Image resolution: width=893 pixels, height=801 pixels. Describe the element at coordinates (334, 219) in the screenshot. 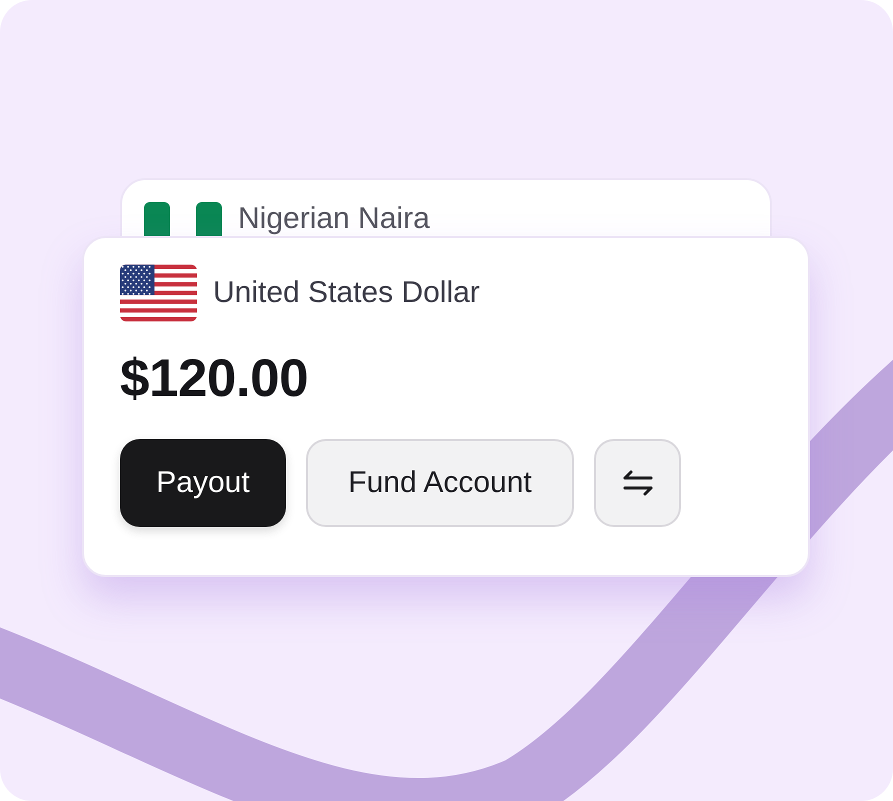

I see `currency-name: Nigerian Naira` at that location.